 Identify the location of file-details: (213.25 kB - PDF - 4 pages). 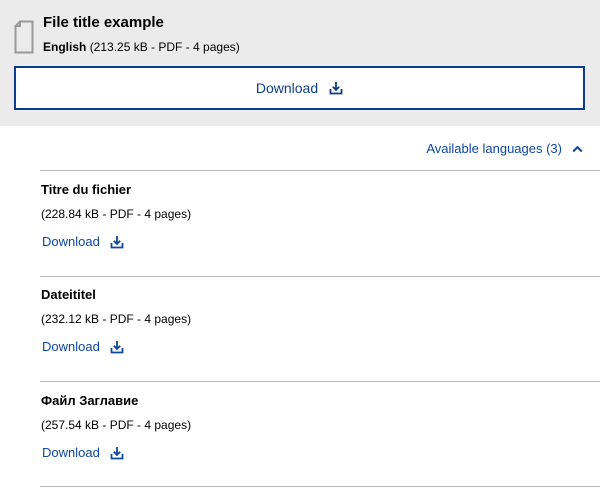
(164, 47).